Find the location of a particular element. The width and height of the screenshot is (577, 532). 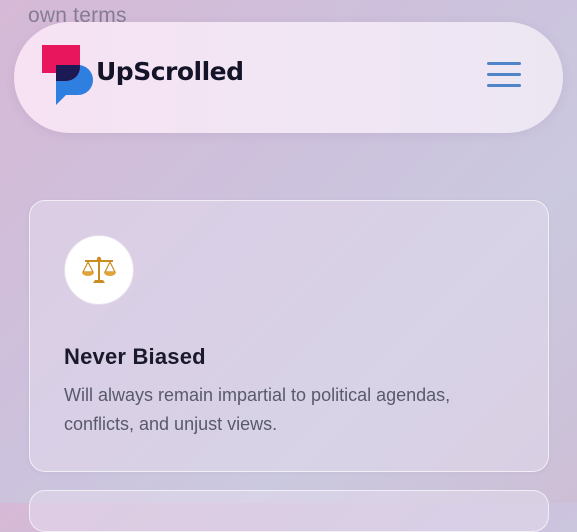

upscrolled-logo-icon is located at coordinates (68, 76).